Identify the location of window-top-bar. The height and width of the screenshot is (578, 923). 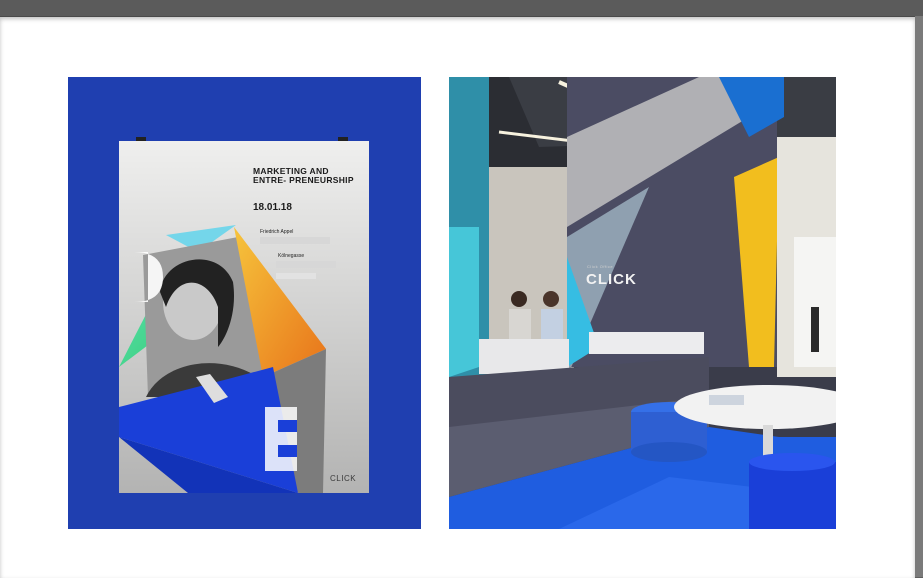
(461, 8).